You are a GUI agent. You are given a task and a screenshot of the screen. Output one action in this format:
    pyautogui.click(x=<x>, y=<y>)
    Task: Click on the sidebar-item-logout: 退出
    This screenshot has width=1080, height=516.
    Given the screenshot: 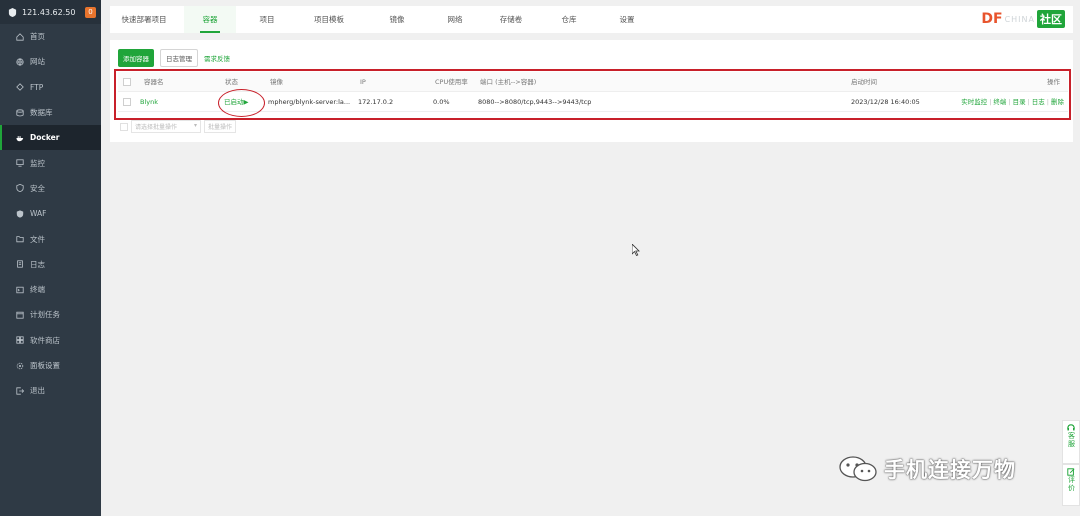 What is the action you would take?
    pyautogui.click(x=50, y=390)
    